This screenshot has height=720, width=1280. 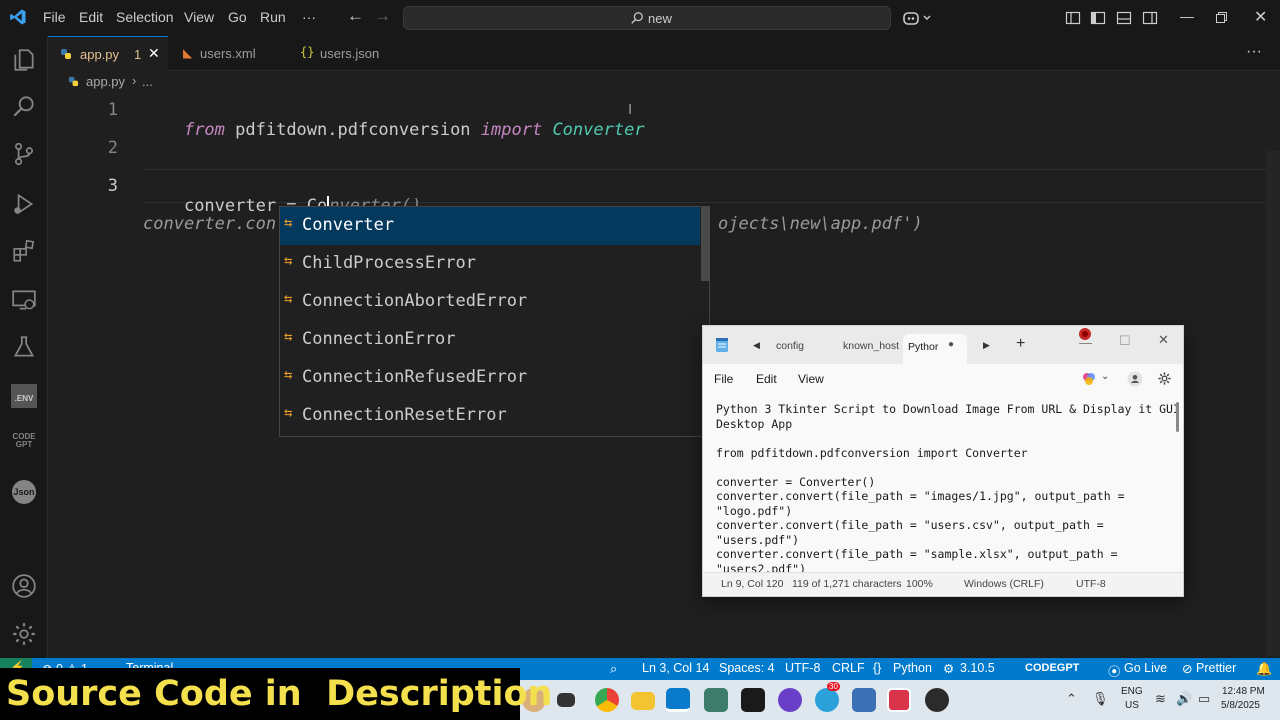 What do you see at coordinates (1052, 668) in the screenshot?
I see `codegpt-status: CODEGPT` at bounding box center [1052, 668].